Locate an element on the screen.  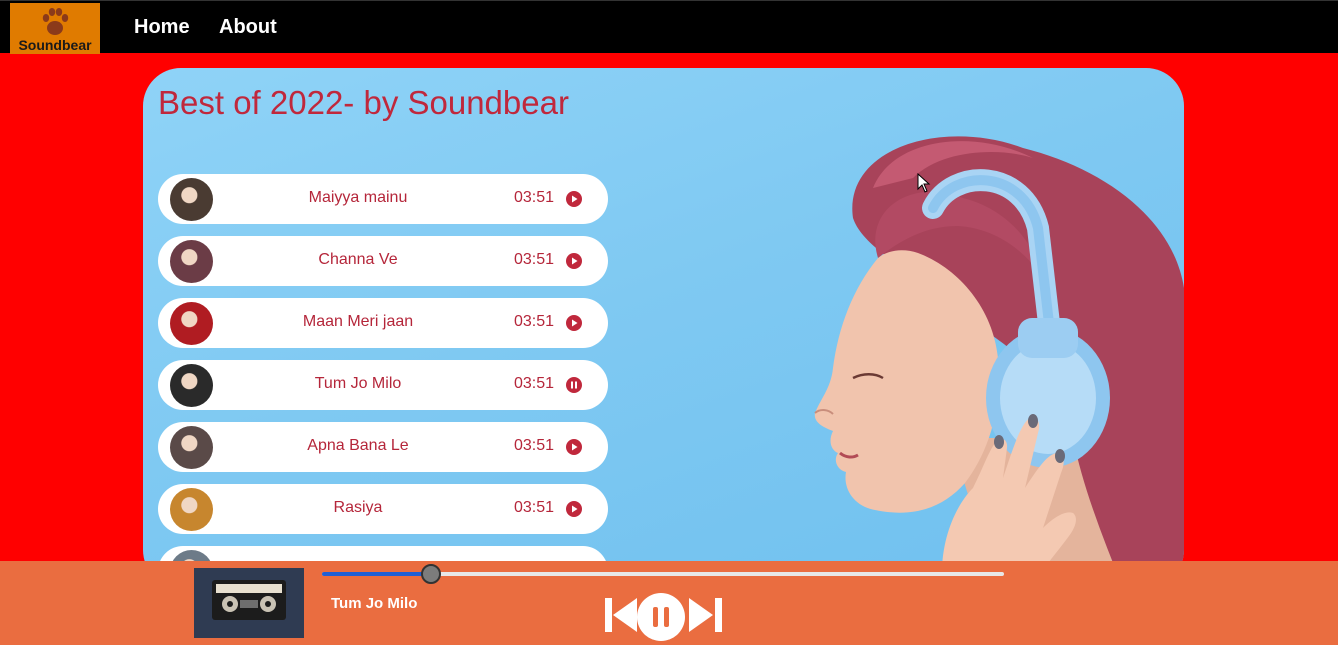
song-row-rasiya: Rasiya 03:51 is located at coordinates (383, 509).